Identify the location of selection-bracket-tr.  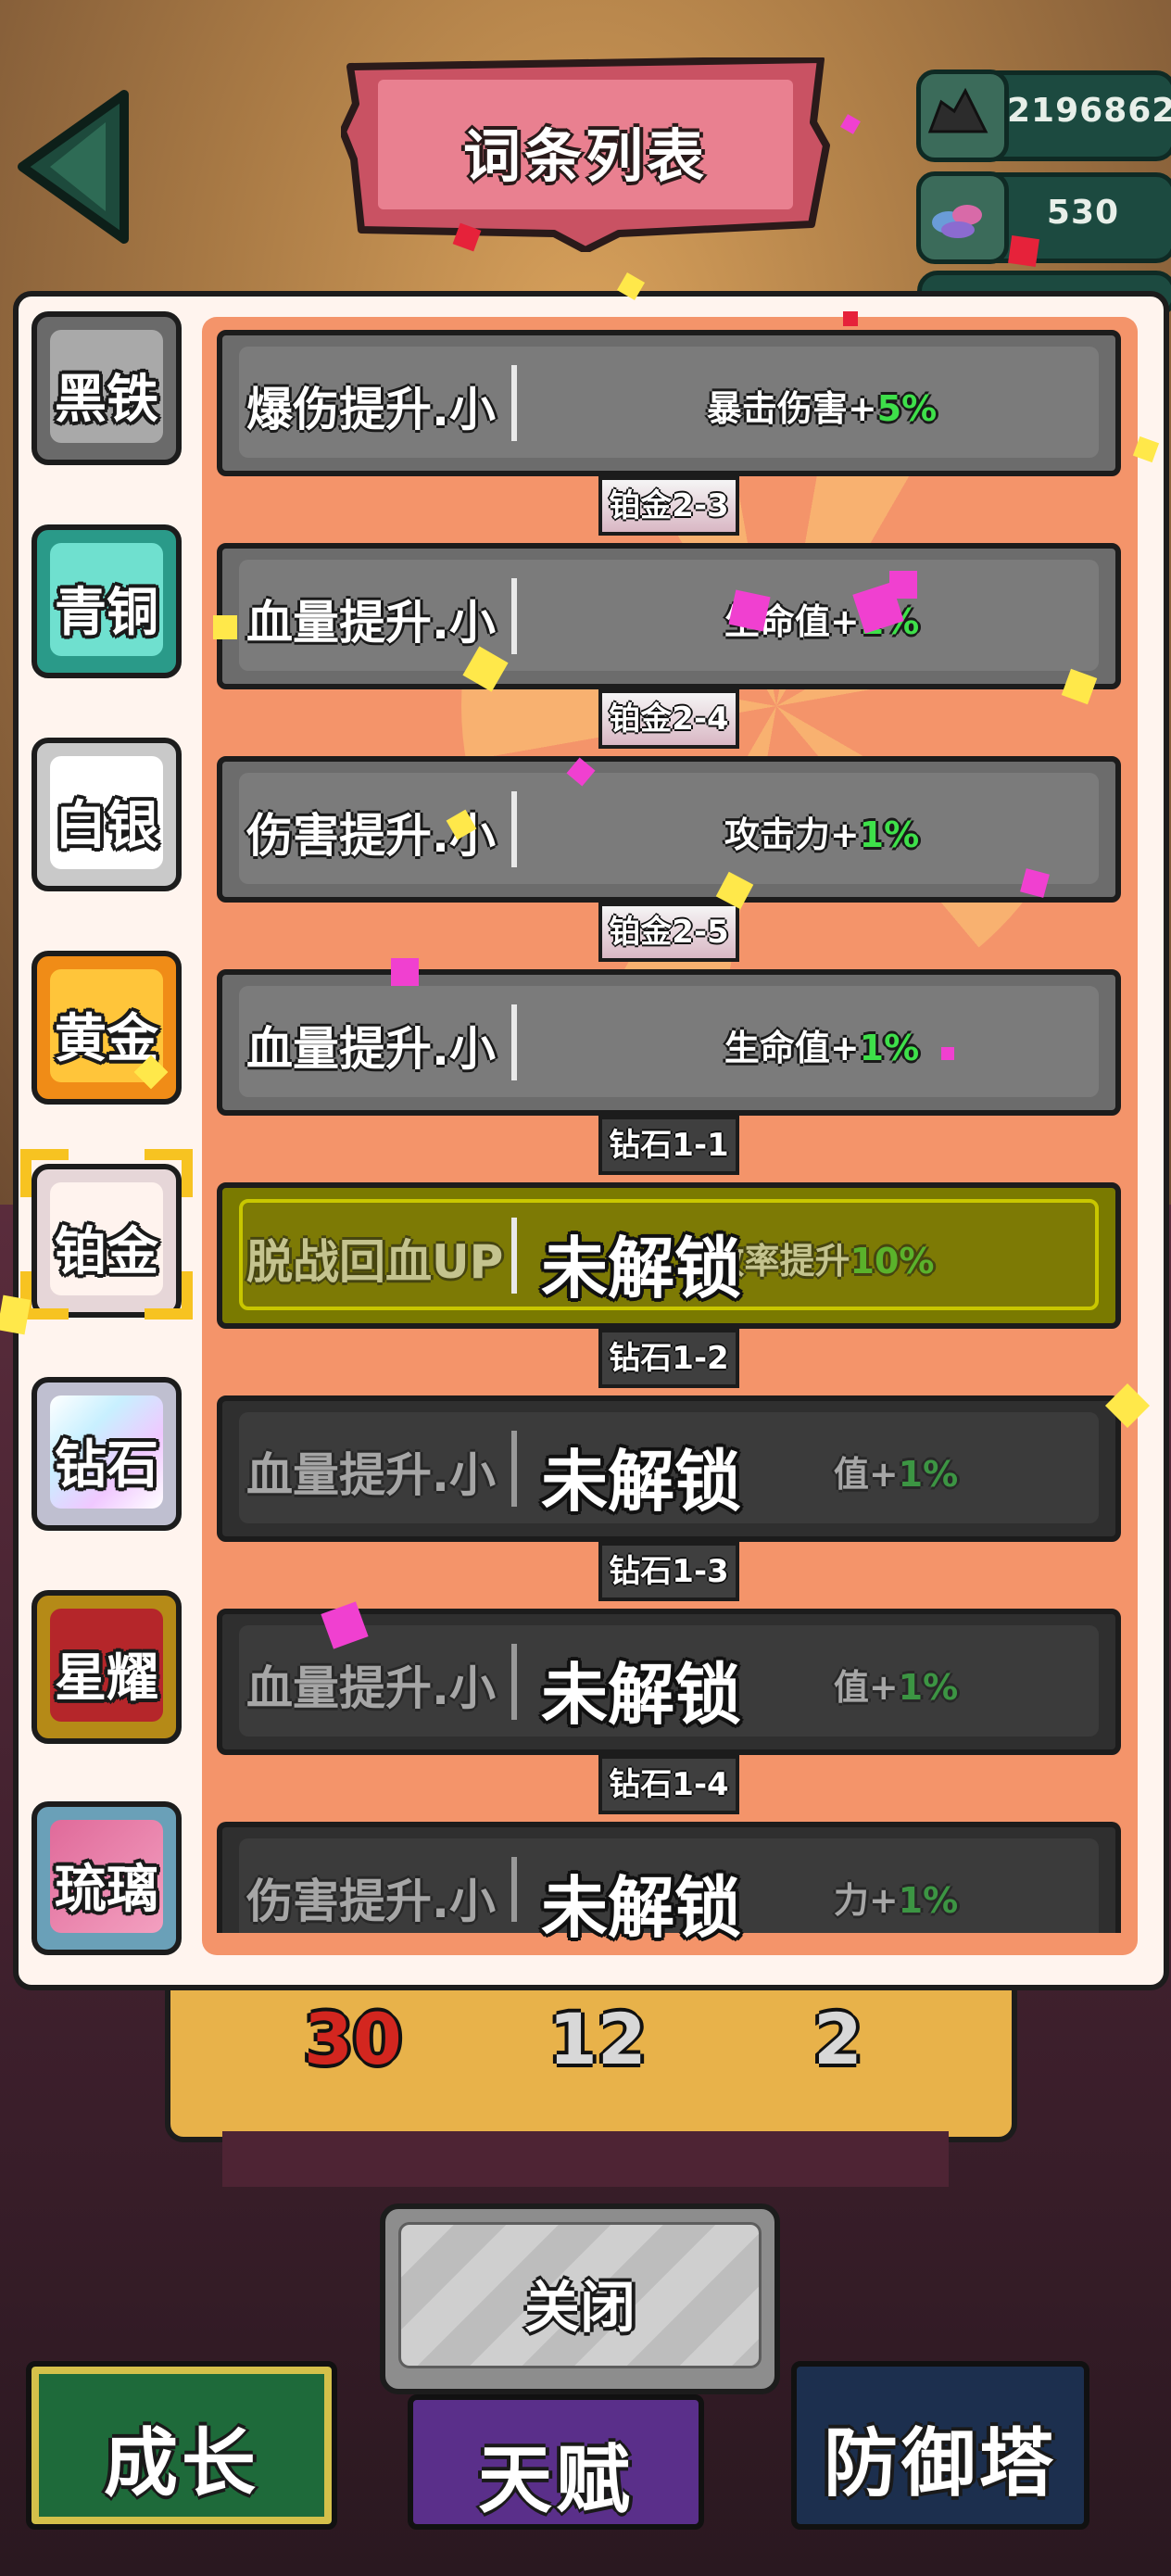
(169, 1173).